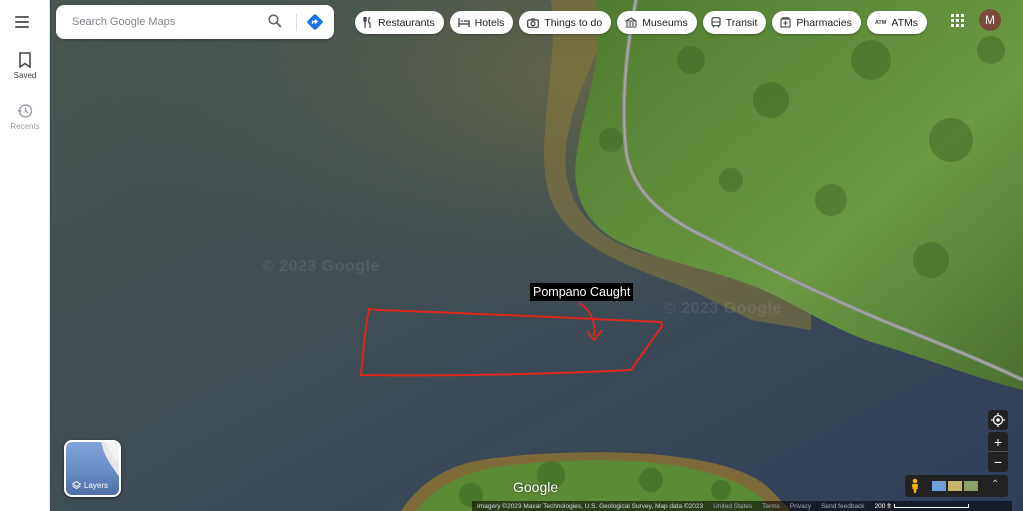 This screenshot has width=1023, height=511. Describe the element at coordinates (734, 22) in the screenshot. I see `chip-transit: Transit` at that location.